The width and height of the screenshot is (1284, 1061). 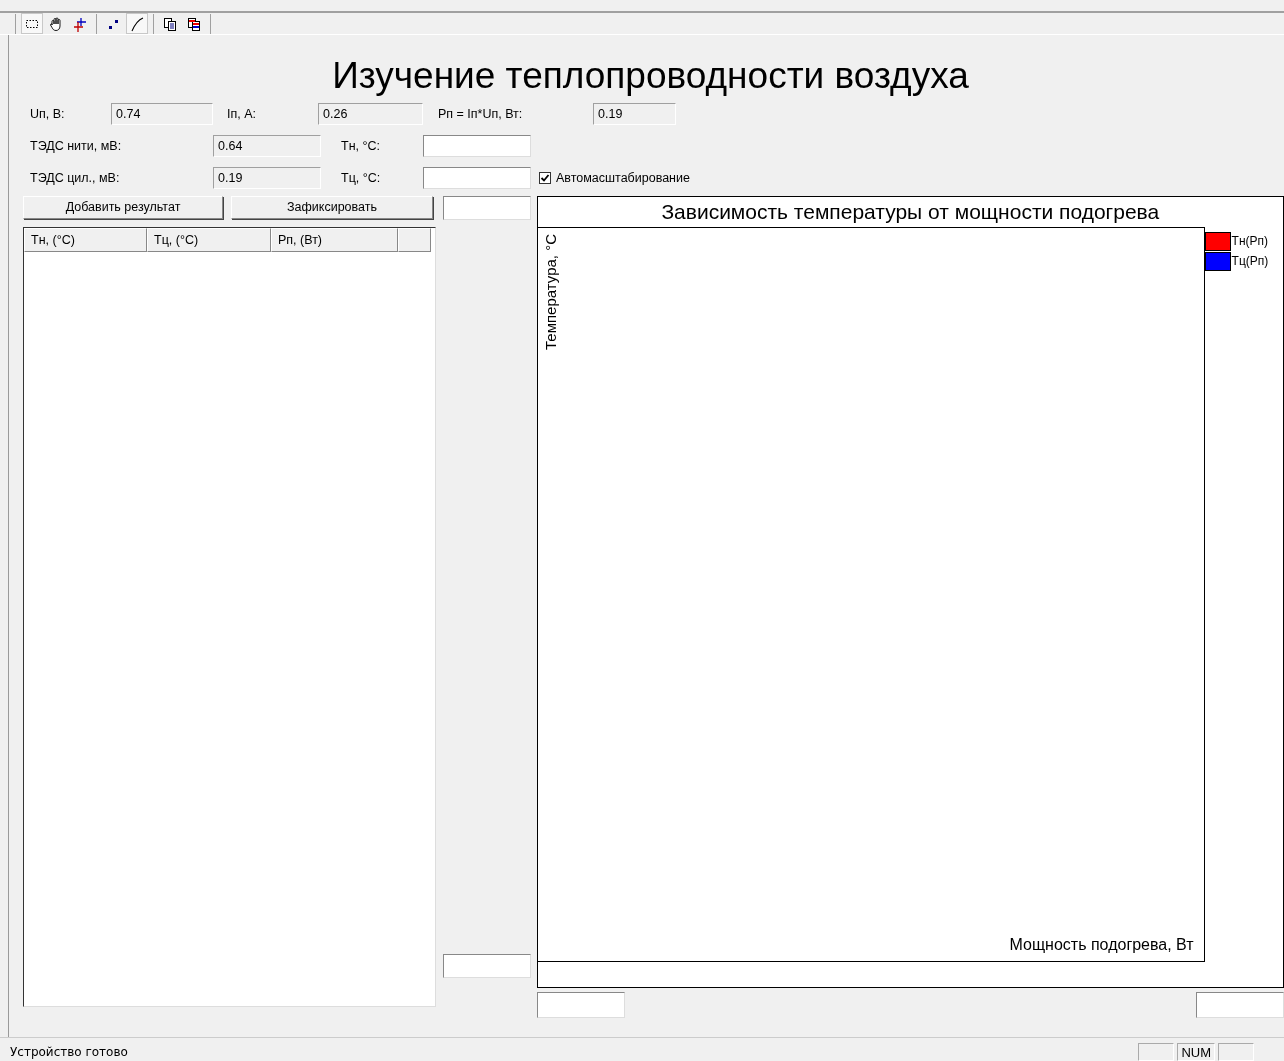 I want to click on window-title: Изучение теплопроводности воздуха, so click(x=650, y=76).